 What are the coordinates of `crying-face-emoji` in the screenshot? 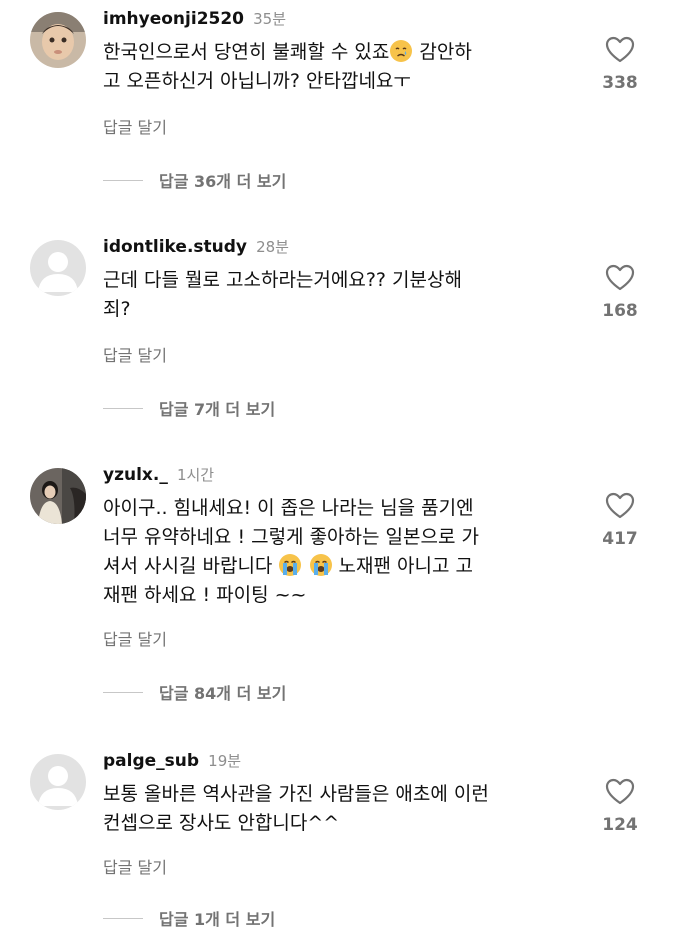 It's located at (401, 51).